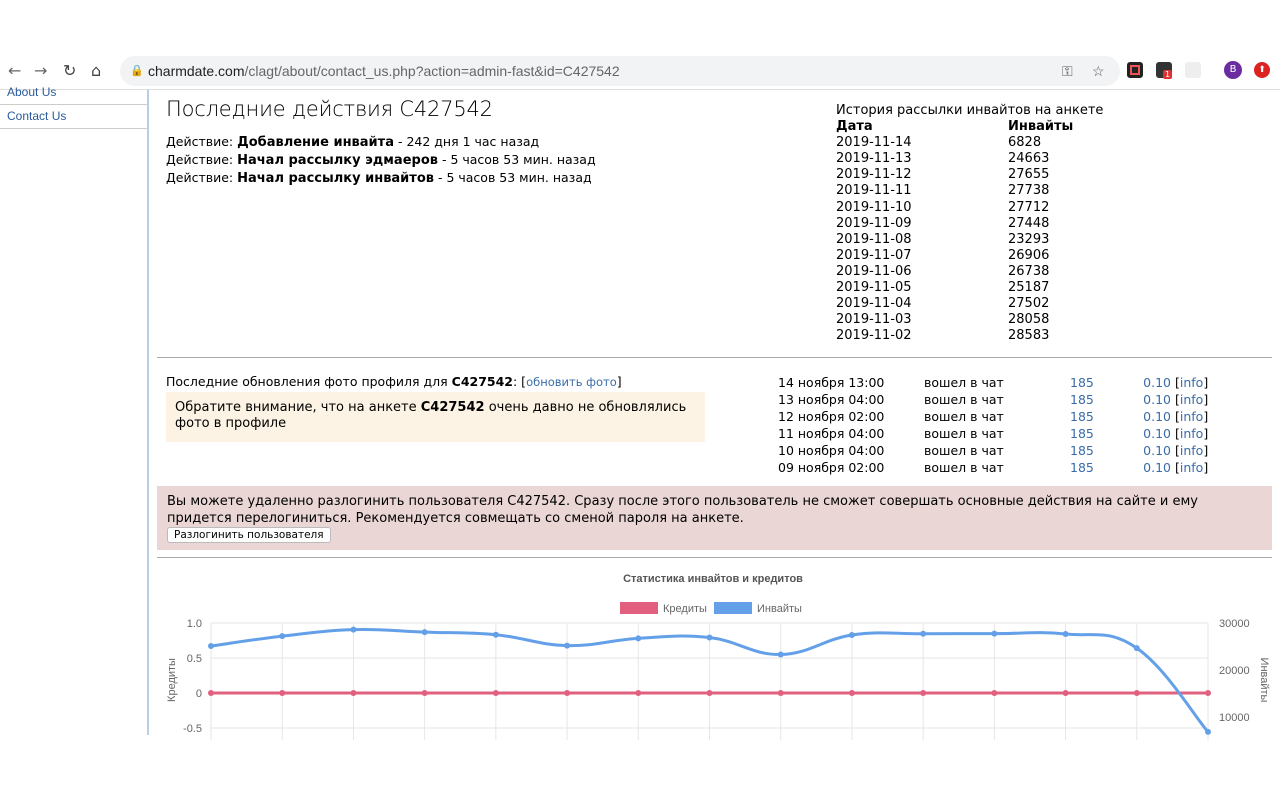  What do you see at coordinates (969, 208) in the screenshot?
I see `history-row: 2019-11-10 27712` at bounding box center [969, 208].